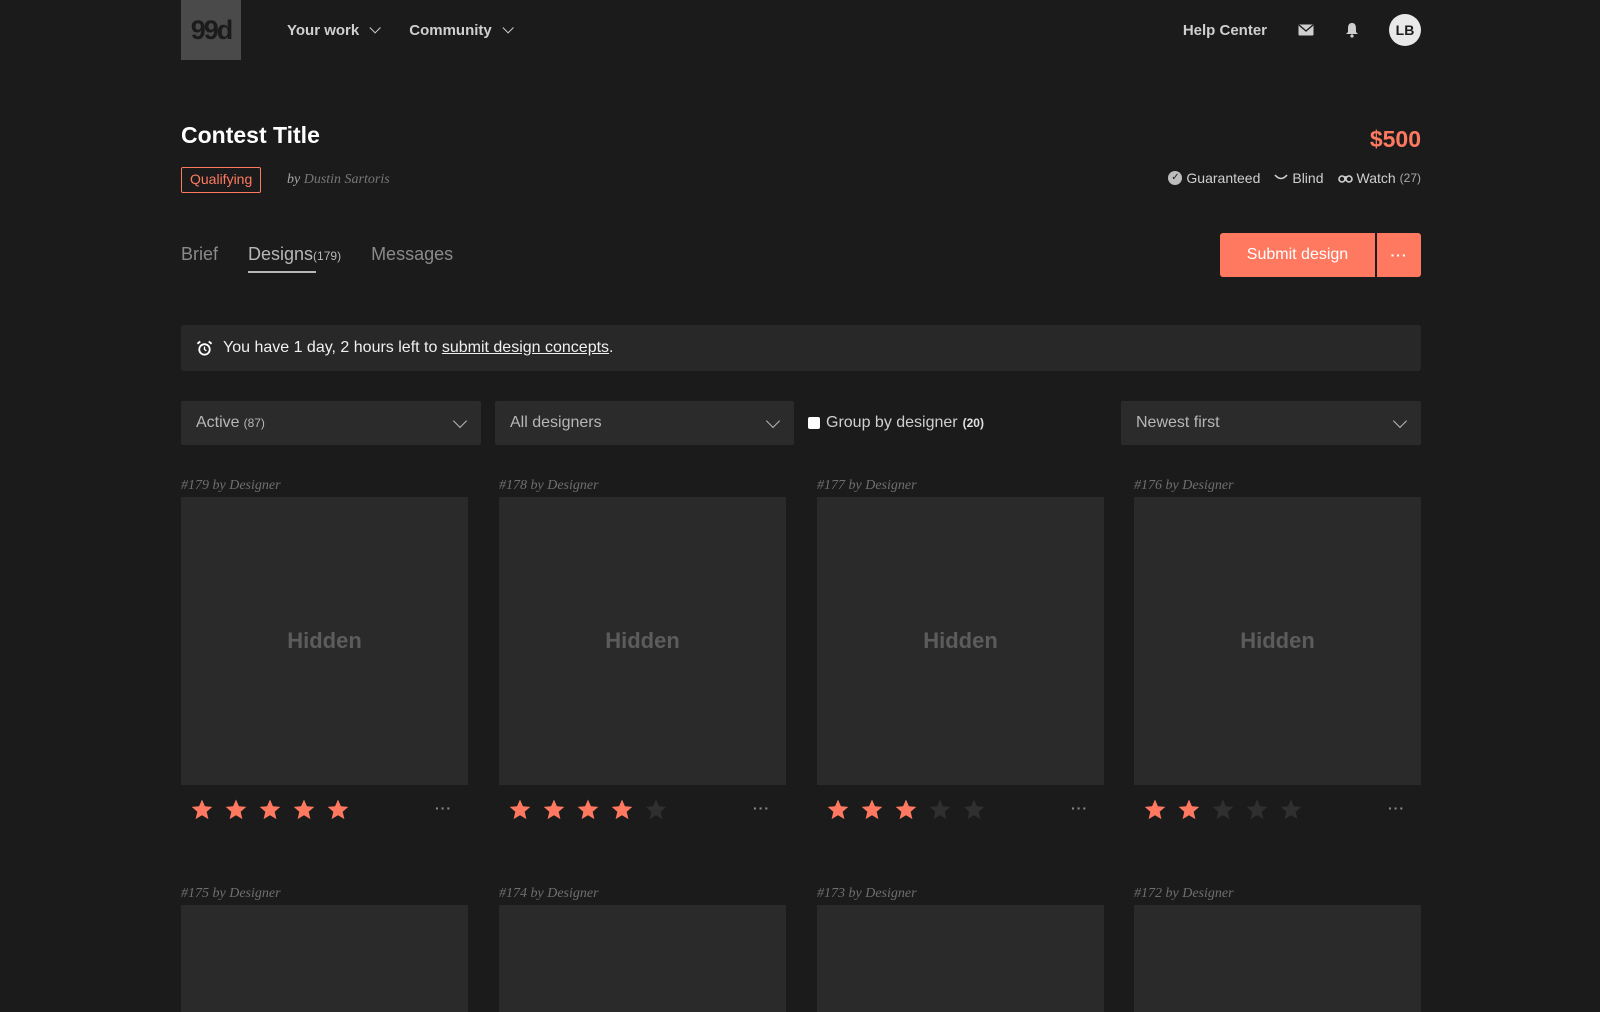  What do you see at coordinates (1225, 30) in the screenshot?
I see `help-center-link: Help Center` at bounding box center [1225, 30].